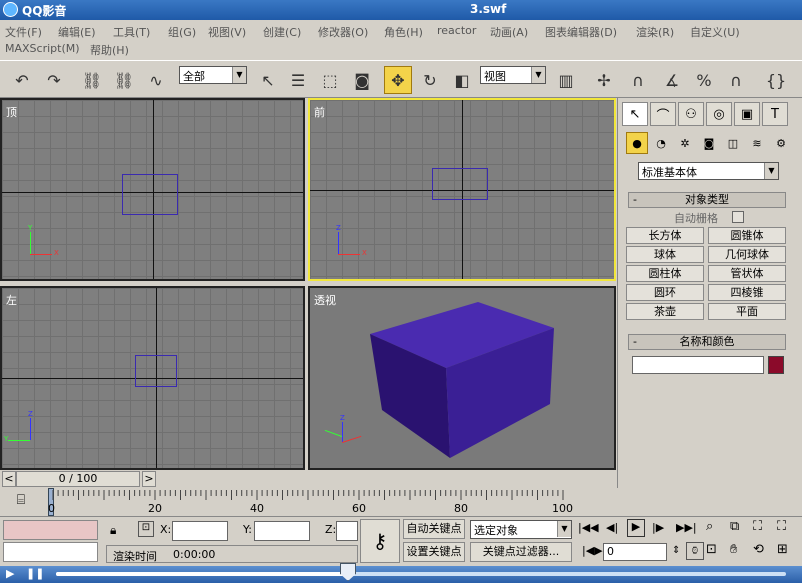 This screenshot has width=802, height=583. What do you see at coordinates (672, 80) in the screenshot?
I see `angle-snap-icon: ∡` at bounding box center [672, 80].